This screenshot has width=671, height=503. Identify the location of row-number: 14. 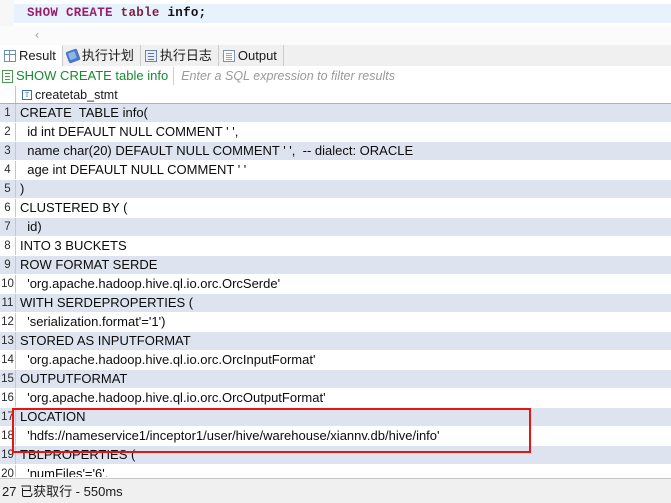
(8, 360).